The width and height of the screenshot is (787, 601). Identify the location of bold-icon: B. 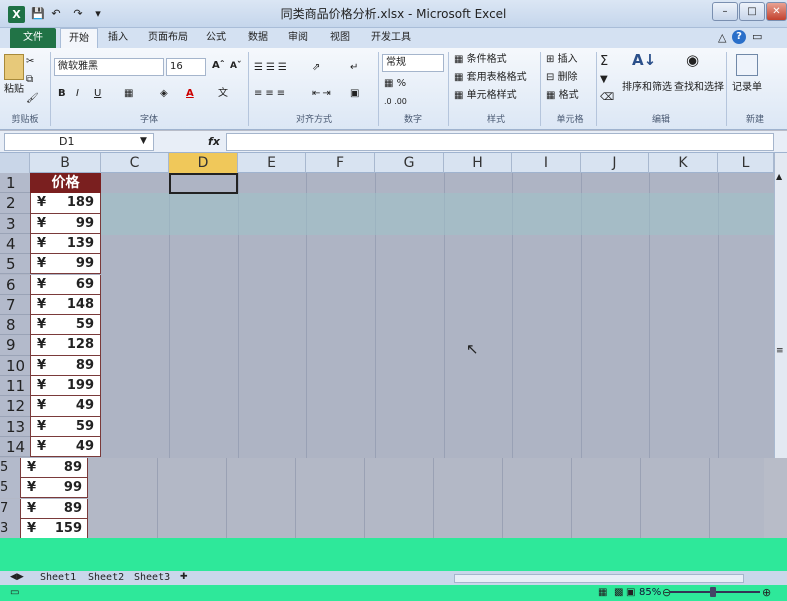
(62, 94).